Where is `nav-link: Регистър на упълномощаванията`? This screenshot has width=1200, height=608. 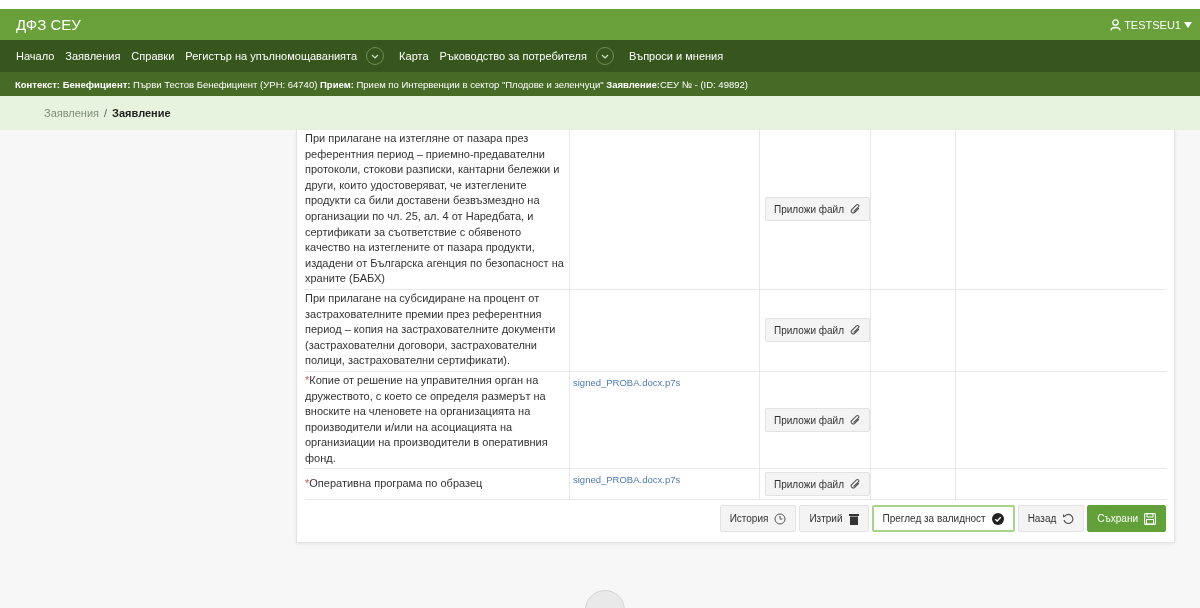 nav-link: Регистър на упълномощаванията is located at coordinates (271, 56).